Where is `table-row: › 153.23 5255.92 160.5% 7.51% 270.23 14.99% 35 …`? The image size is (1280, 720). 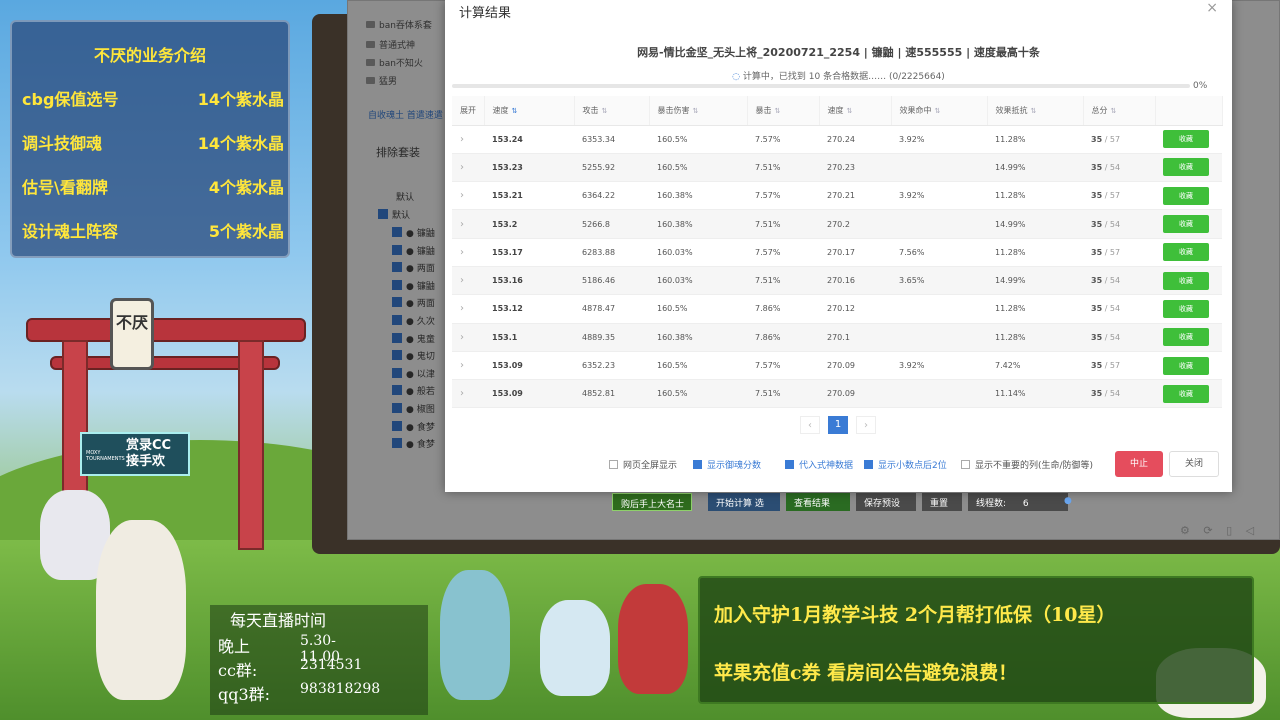
table-row: › 153.23 5255.92 160.5% 7.51% 270.23 14.99% 35 … is located at coordinates (837, 168).